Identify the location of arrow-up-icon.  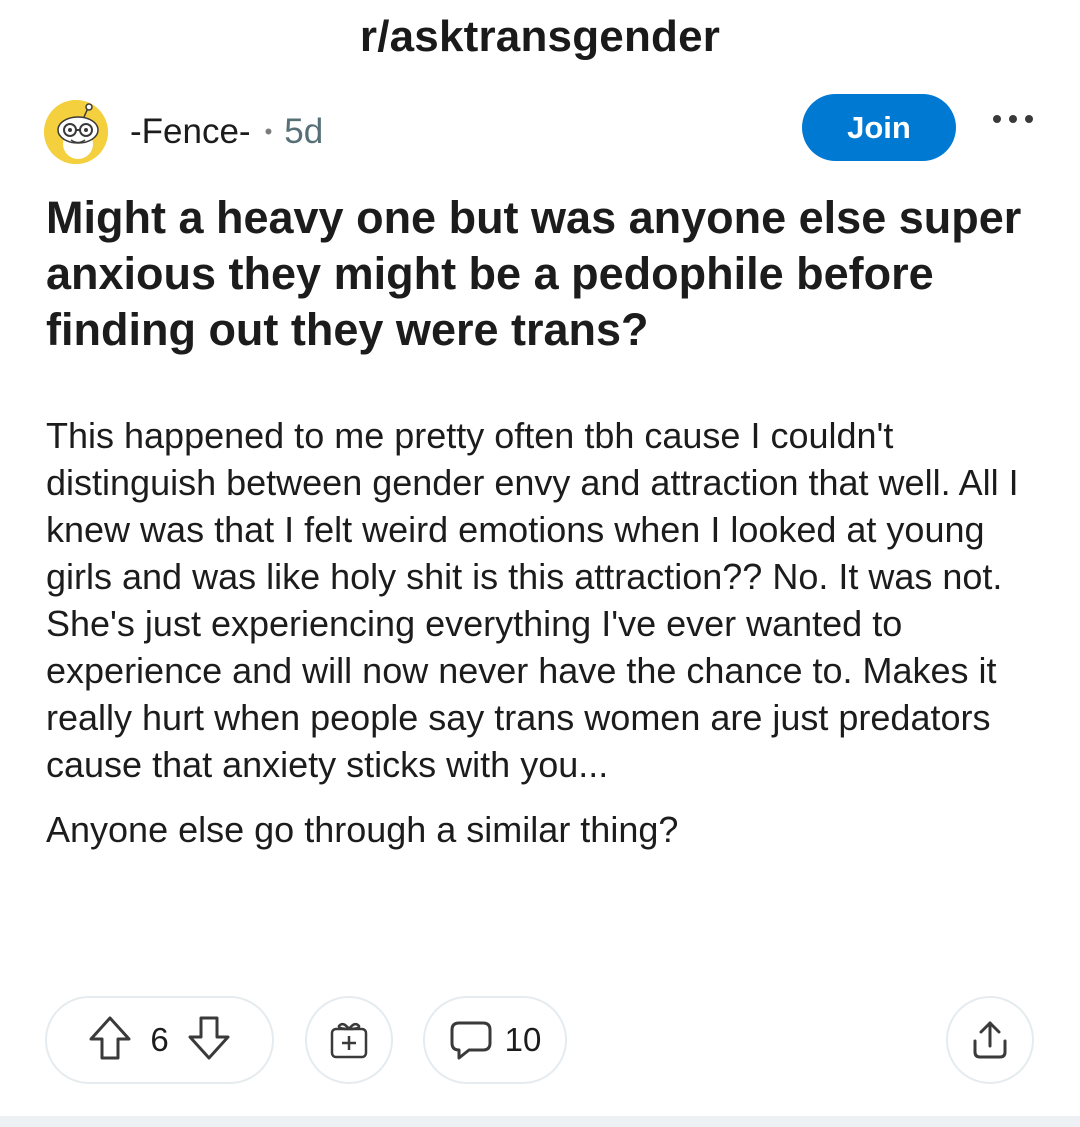
(110, 1037).